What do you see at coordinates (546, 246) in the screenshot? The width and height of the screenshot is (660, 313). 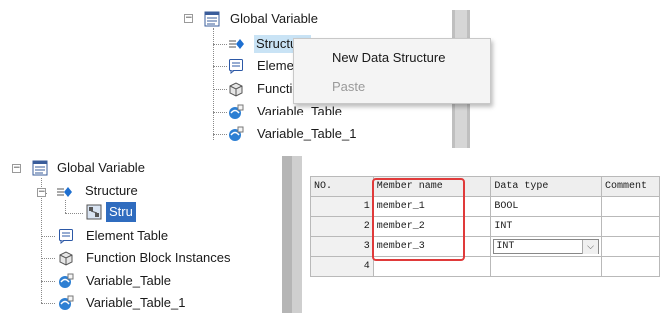 I see `data-type-dropdown: INT ⌵` at bounding box center [546, 246].